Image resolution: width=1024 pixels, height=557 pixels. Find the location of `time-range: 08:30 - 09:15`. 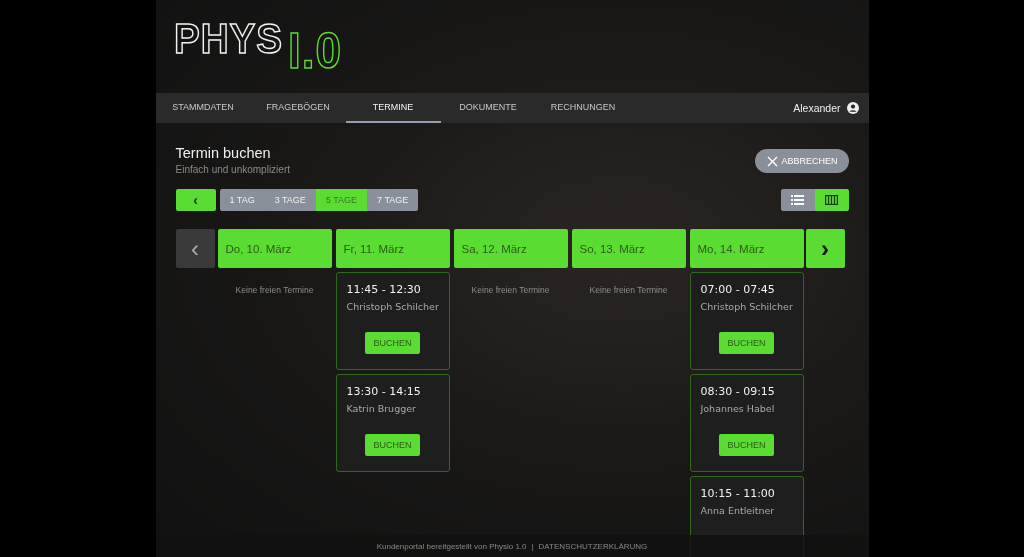

time-range: 08:30 - 09:15 is located at coordinates (737, 391).